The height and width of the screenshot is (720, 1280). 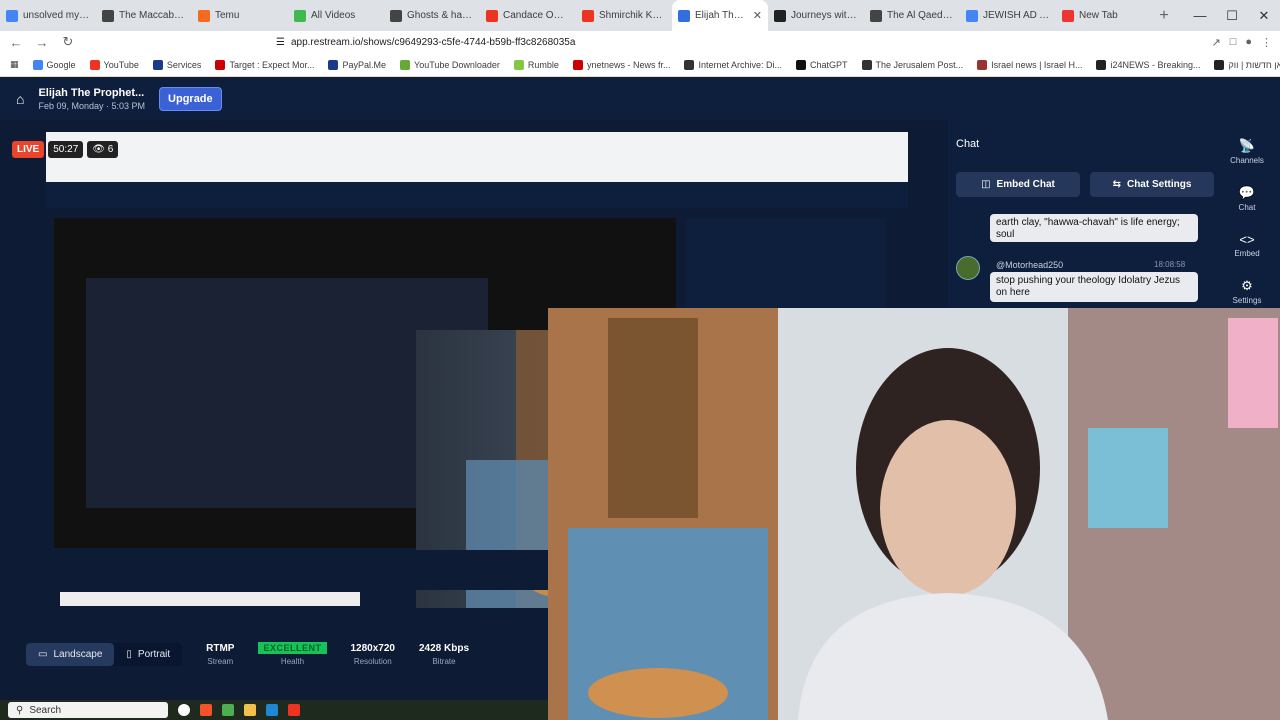 I want to click on forward-icon: →, so click(x=42, y=42).